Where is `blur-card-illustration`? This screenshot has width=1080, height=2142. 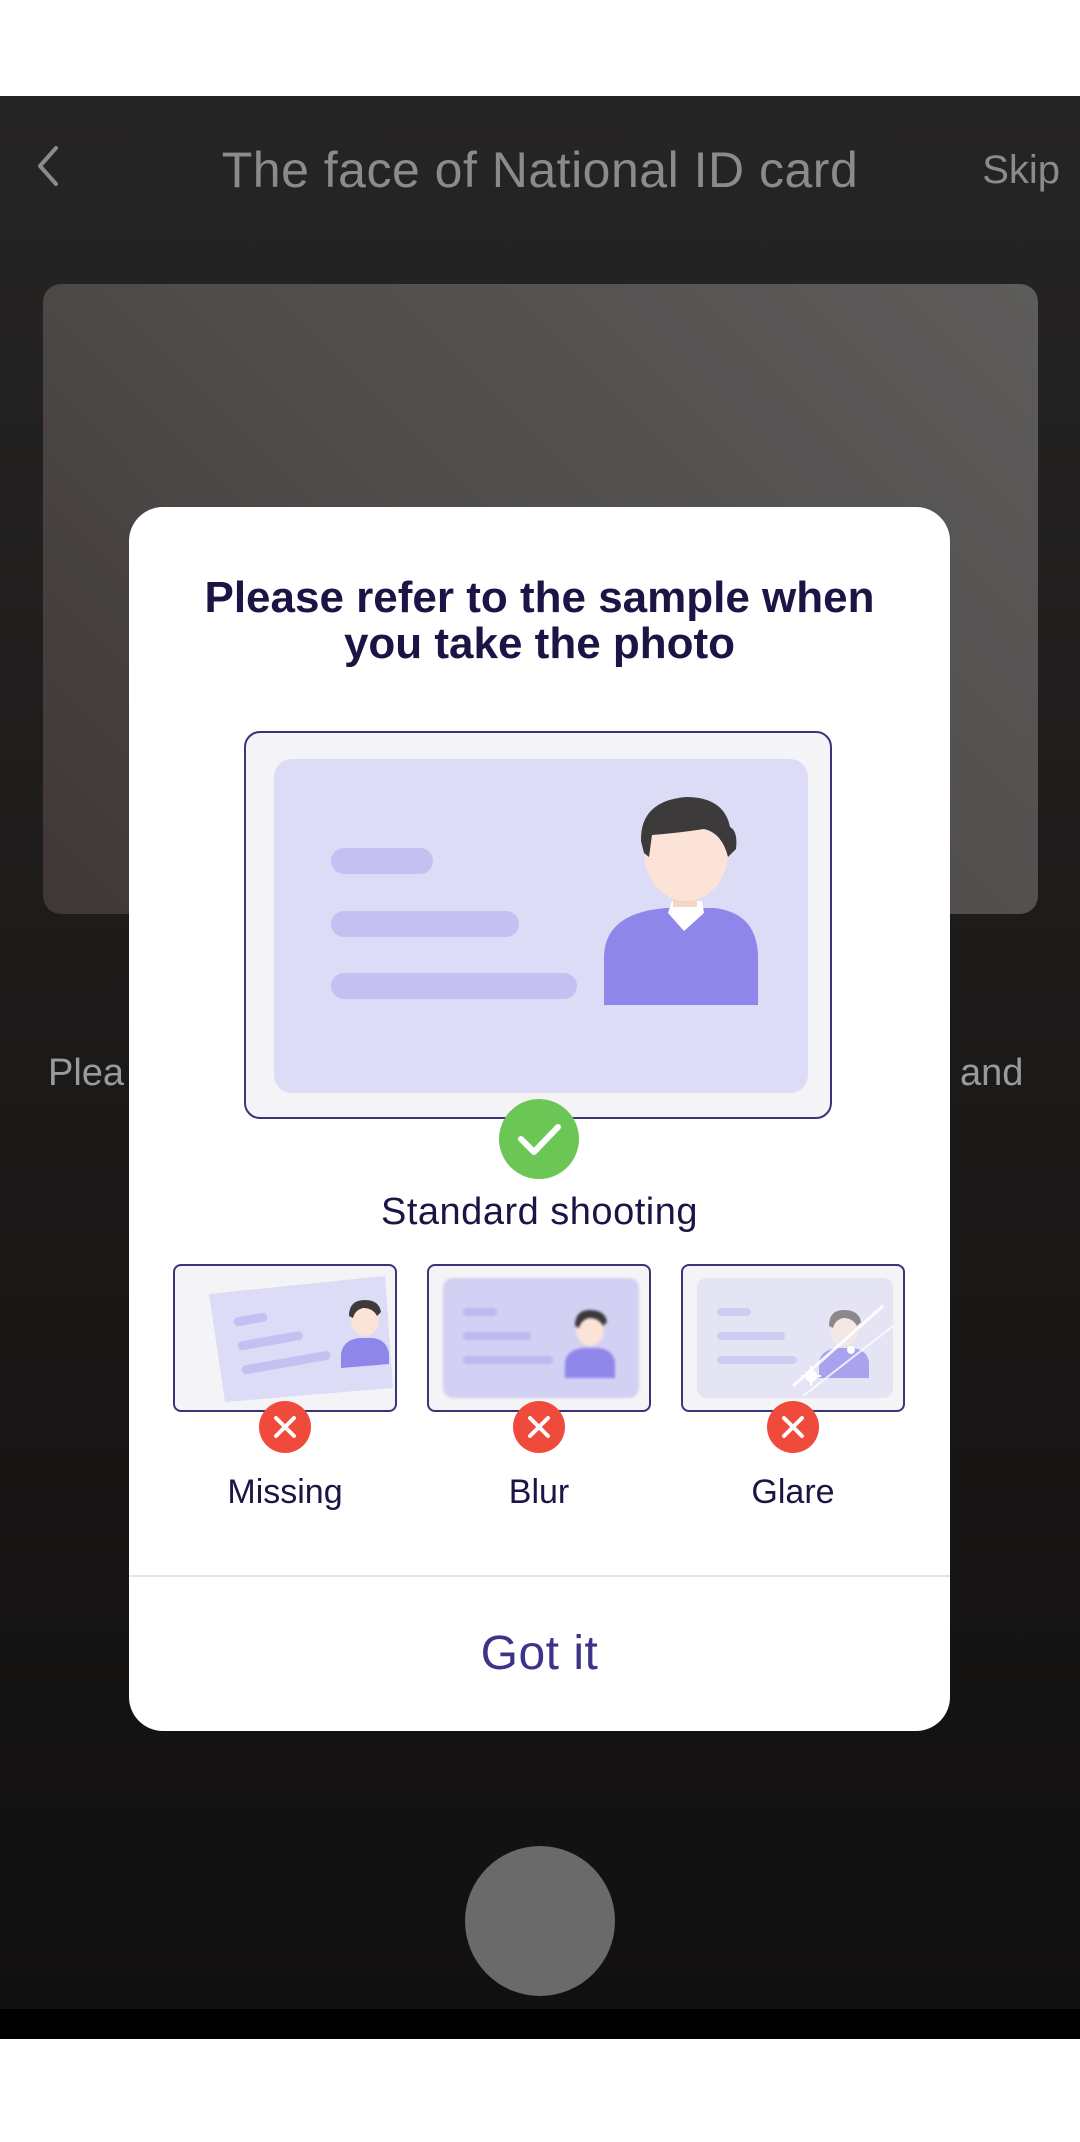 blur-card-illustration is located at coordinates (541, 1338).